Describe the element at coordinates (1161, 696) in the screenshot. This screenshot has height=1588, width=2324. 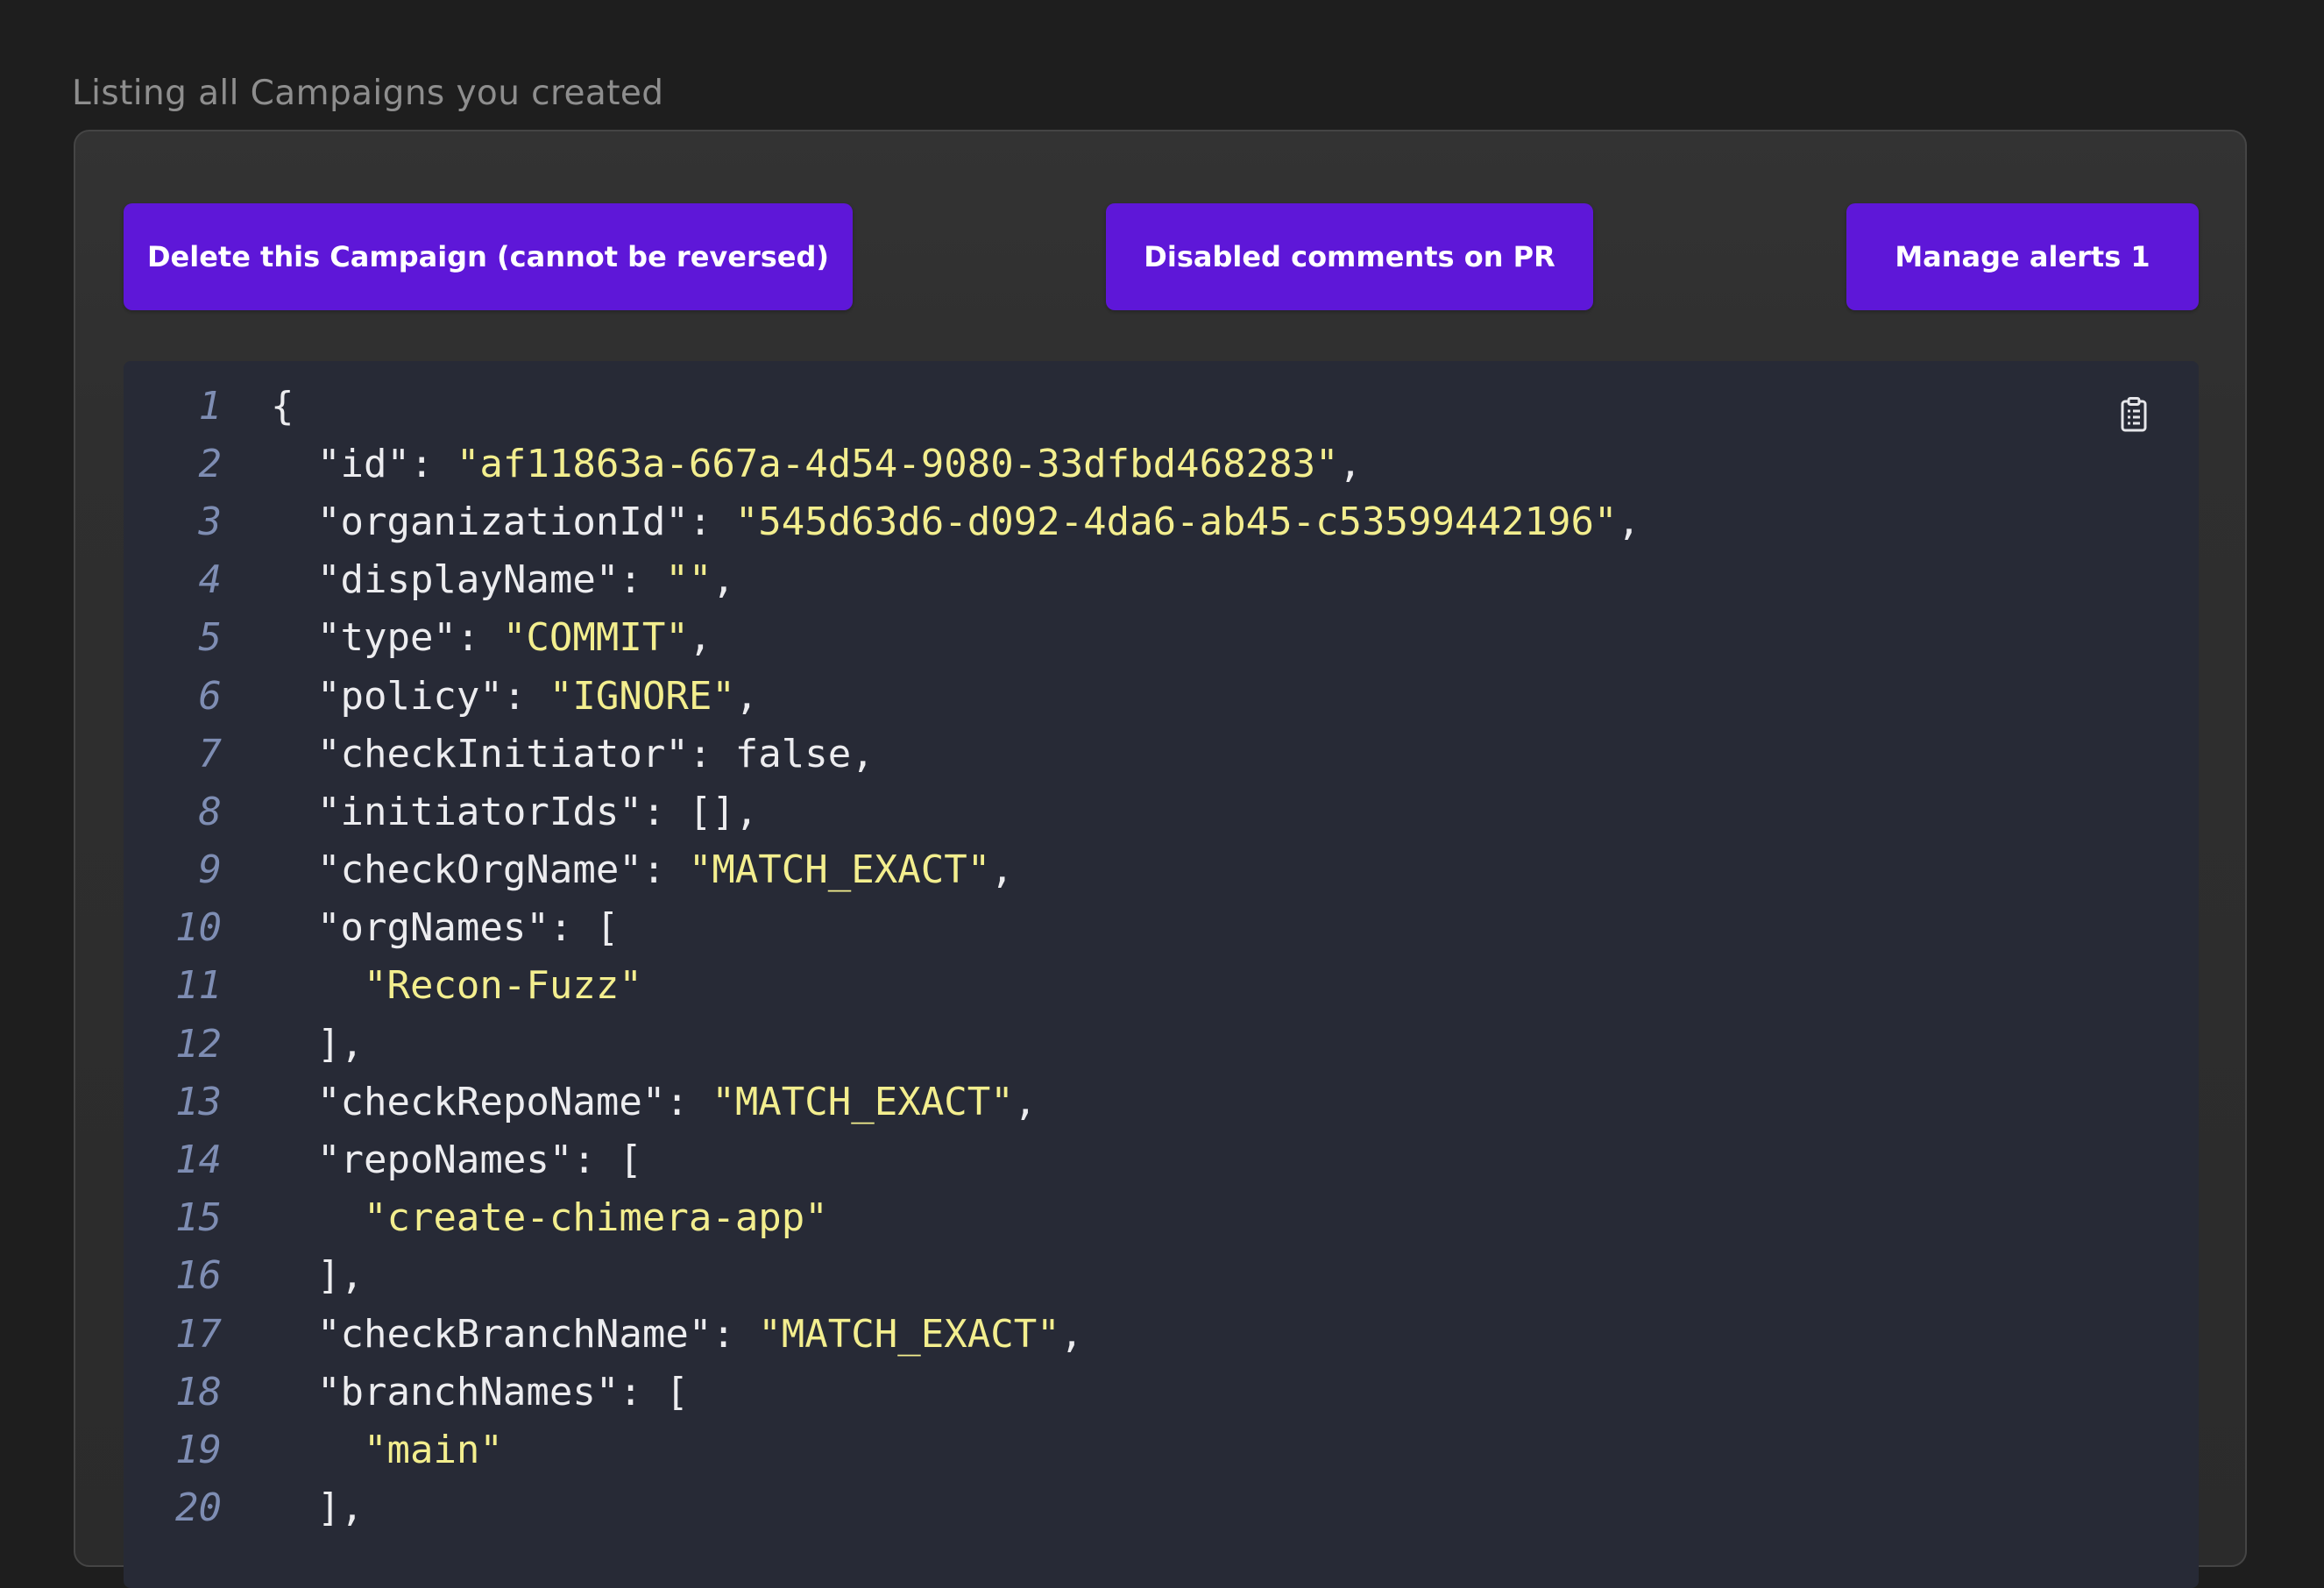
I see `code-line: 6 "policy": "IGNORE",` at that location.